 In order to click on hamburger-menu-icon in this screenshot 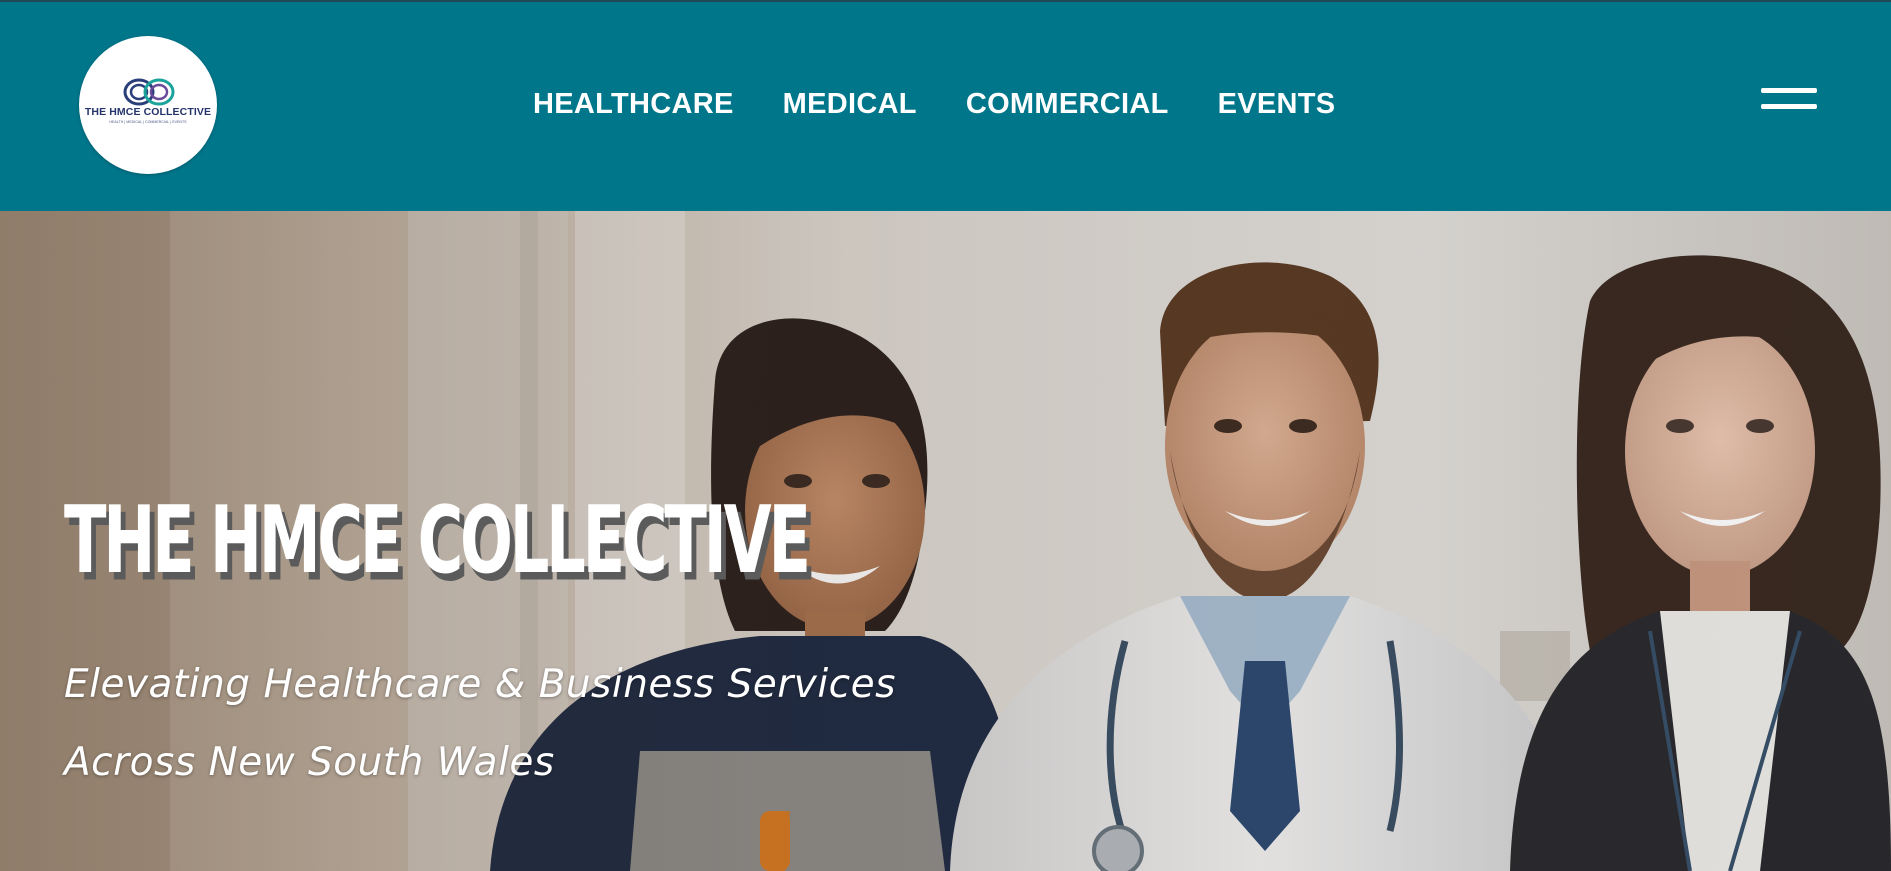, I will do `click(1786, 100)`.